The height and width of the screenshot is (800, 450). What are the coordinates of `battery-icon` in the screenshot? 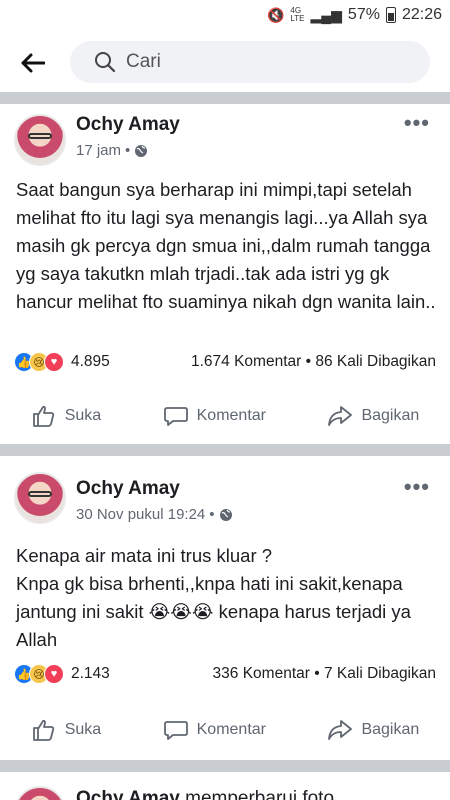 It's located at (390, 15).